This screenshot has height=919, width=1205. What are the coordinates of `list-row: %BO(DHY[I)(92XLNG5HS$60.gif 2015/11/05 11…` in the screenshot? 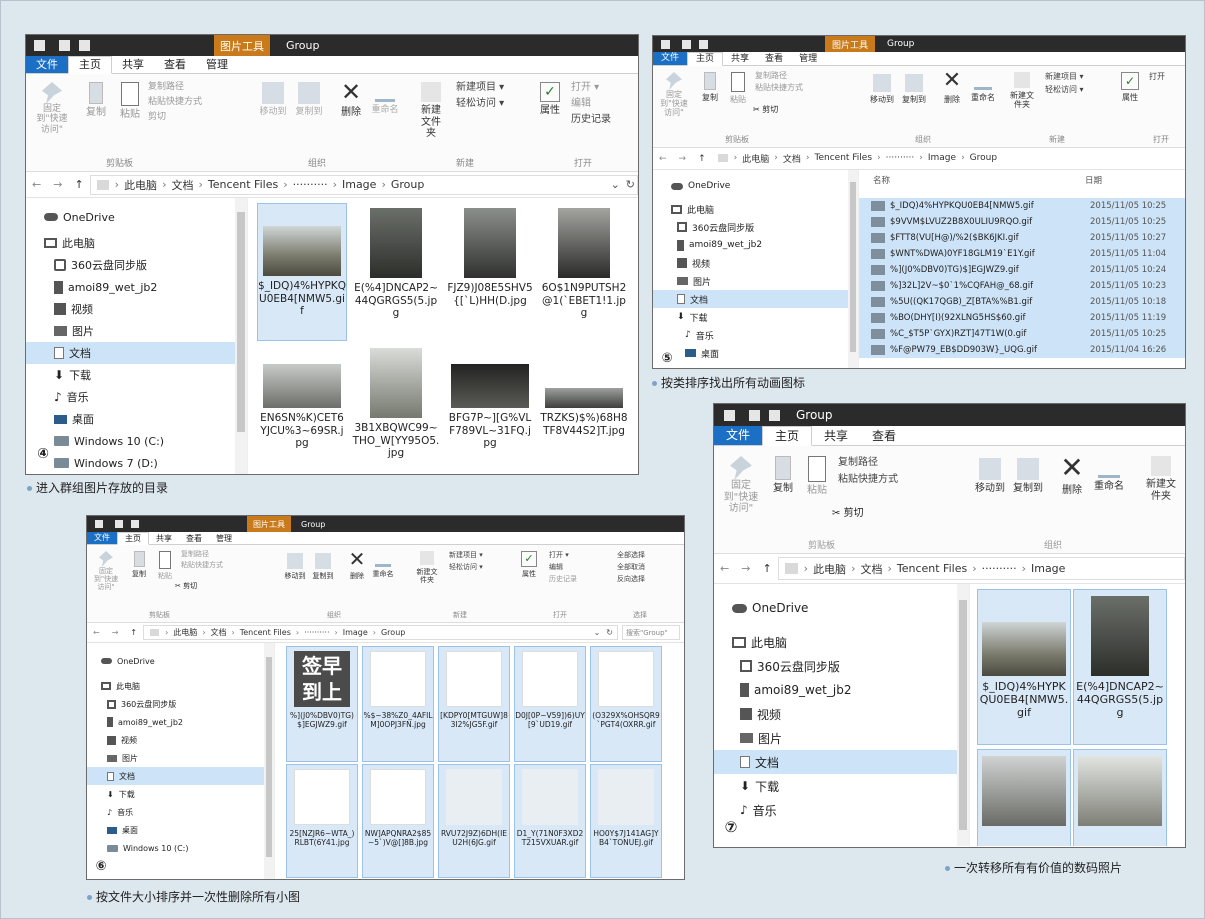 It's located at (1022, 318).